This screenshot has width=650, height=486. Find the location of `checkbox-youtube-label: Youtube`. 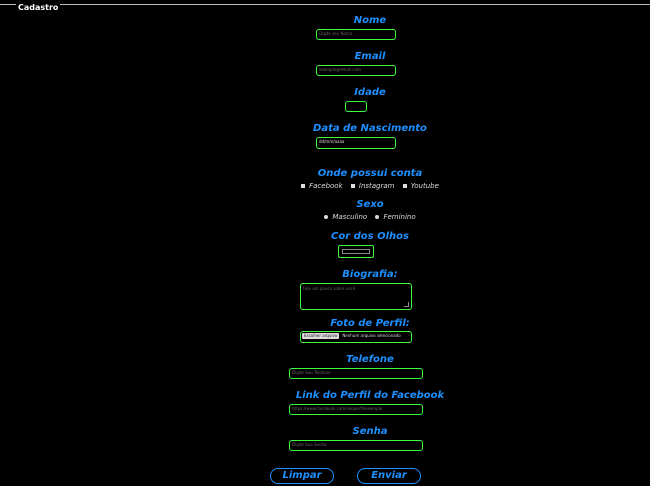

checkbox-youtube-label: Youtube is located at coordinates (424, 186).